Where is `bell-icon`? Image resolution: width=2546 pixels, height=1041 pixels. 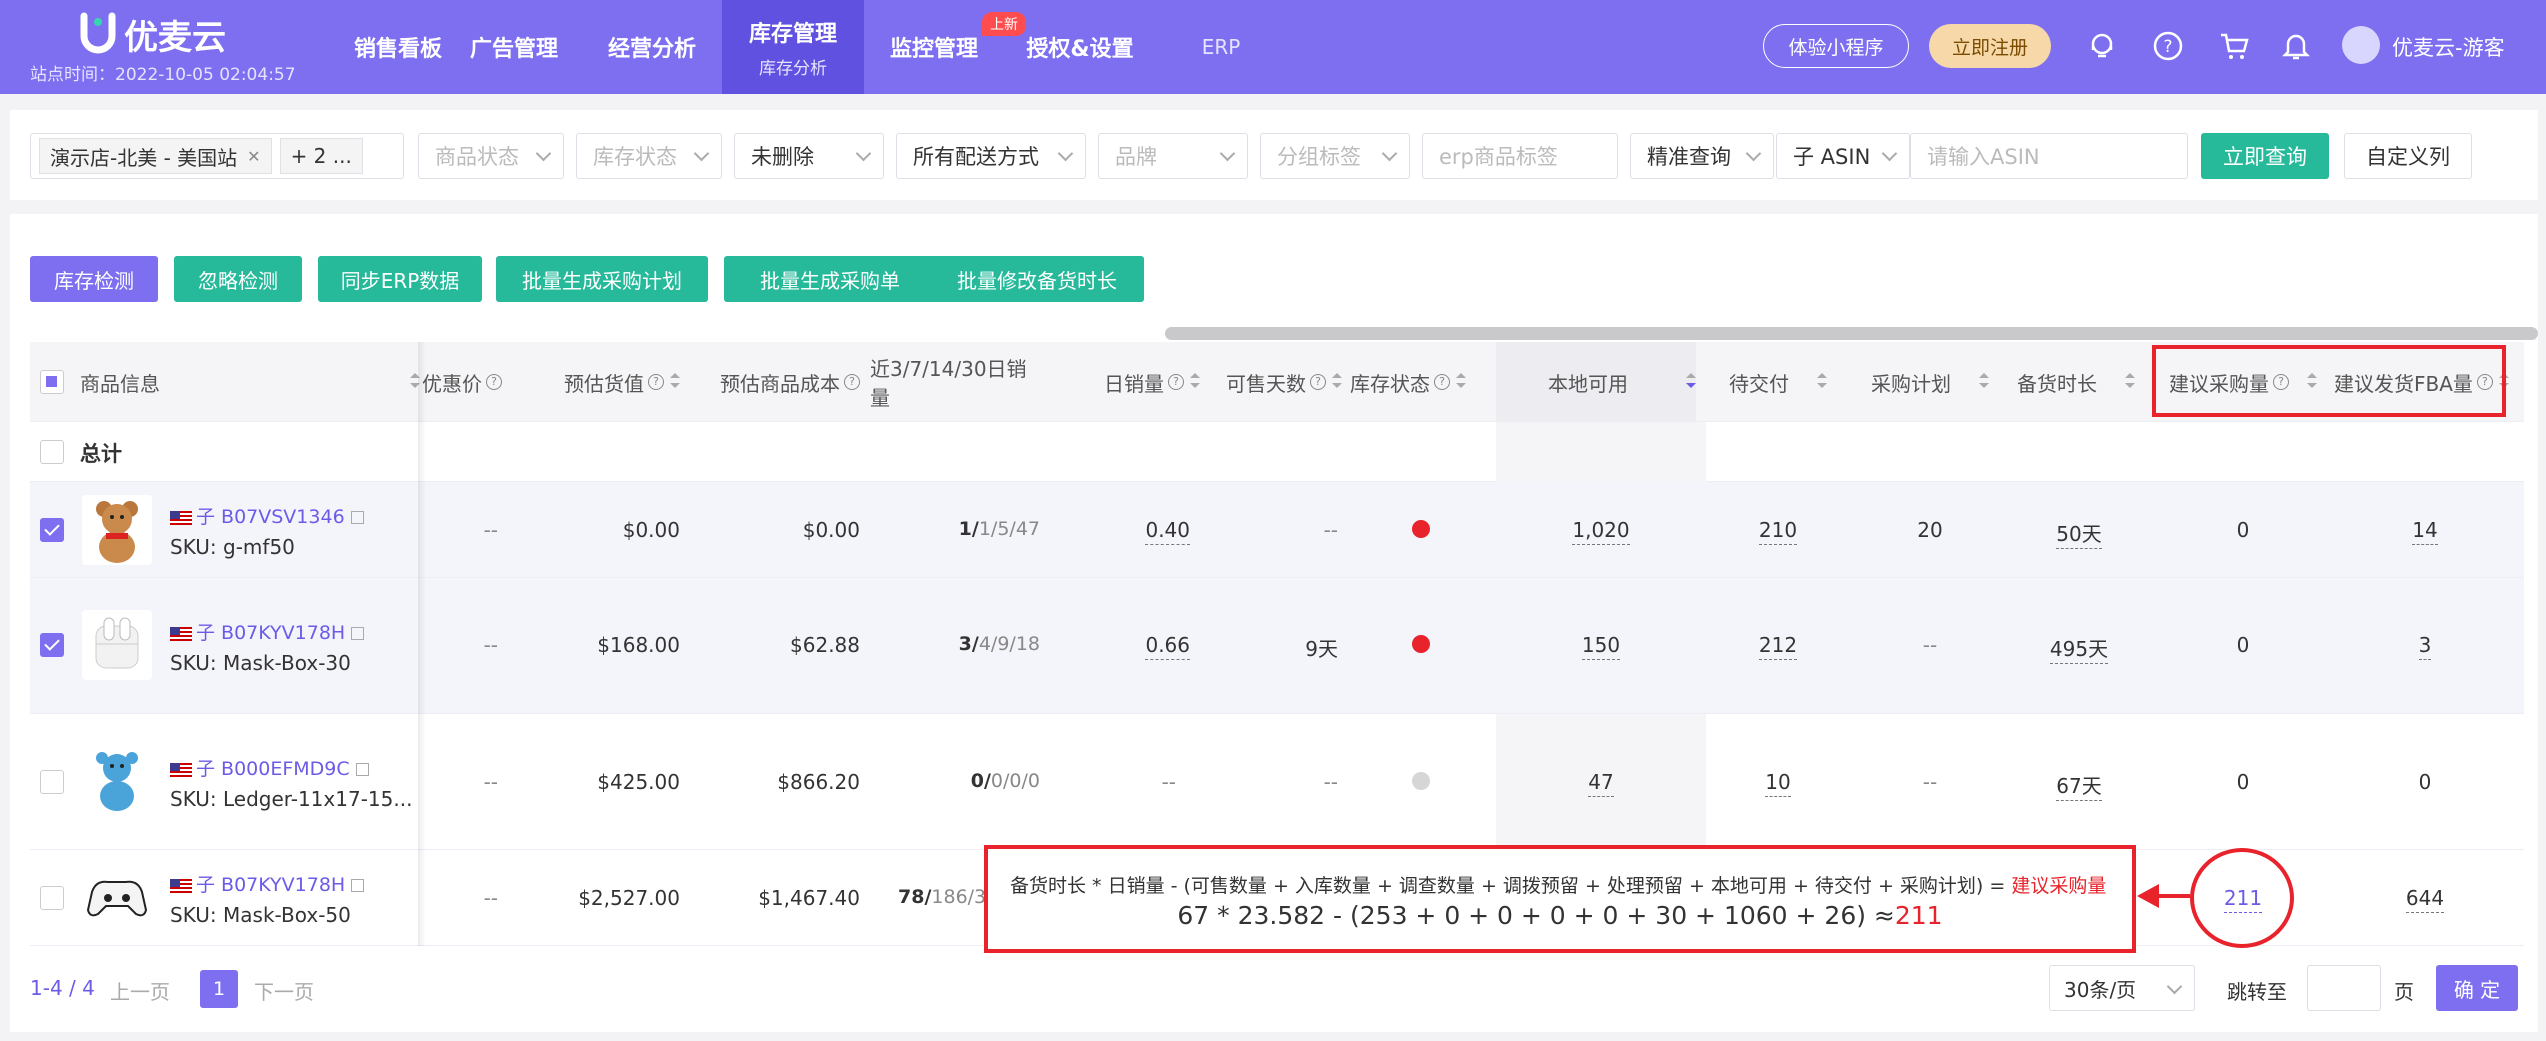
bell-icon is located at coordinates (2296, 46).